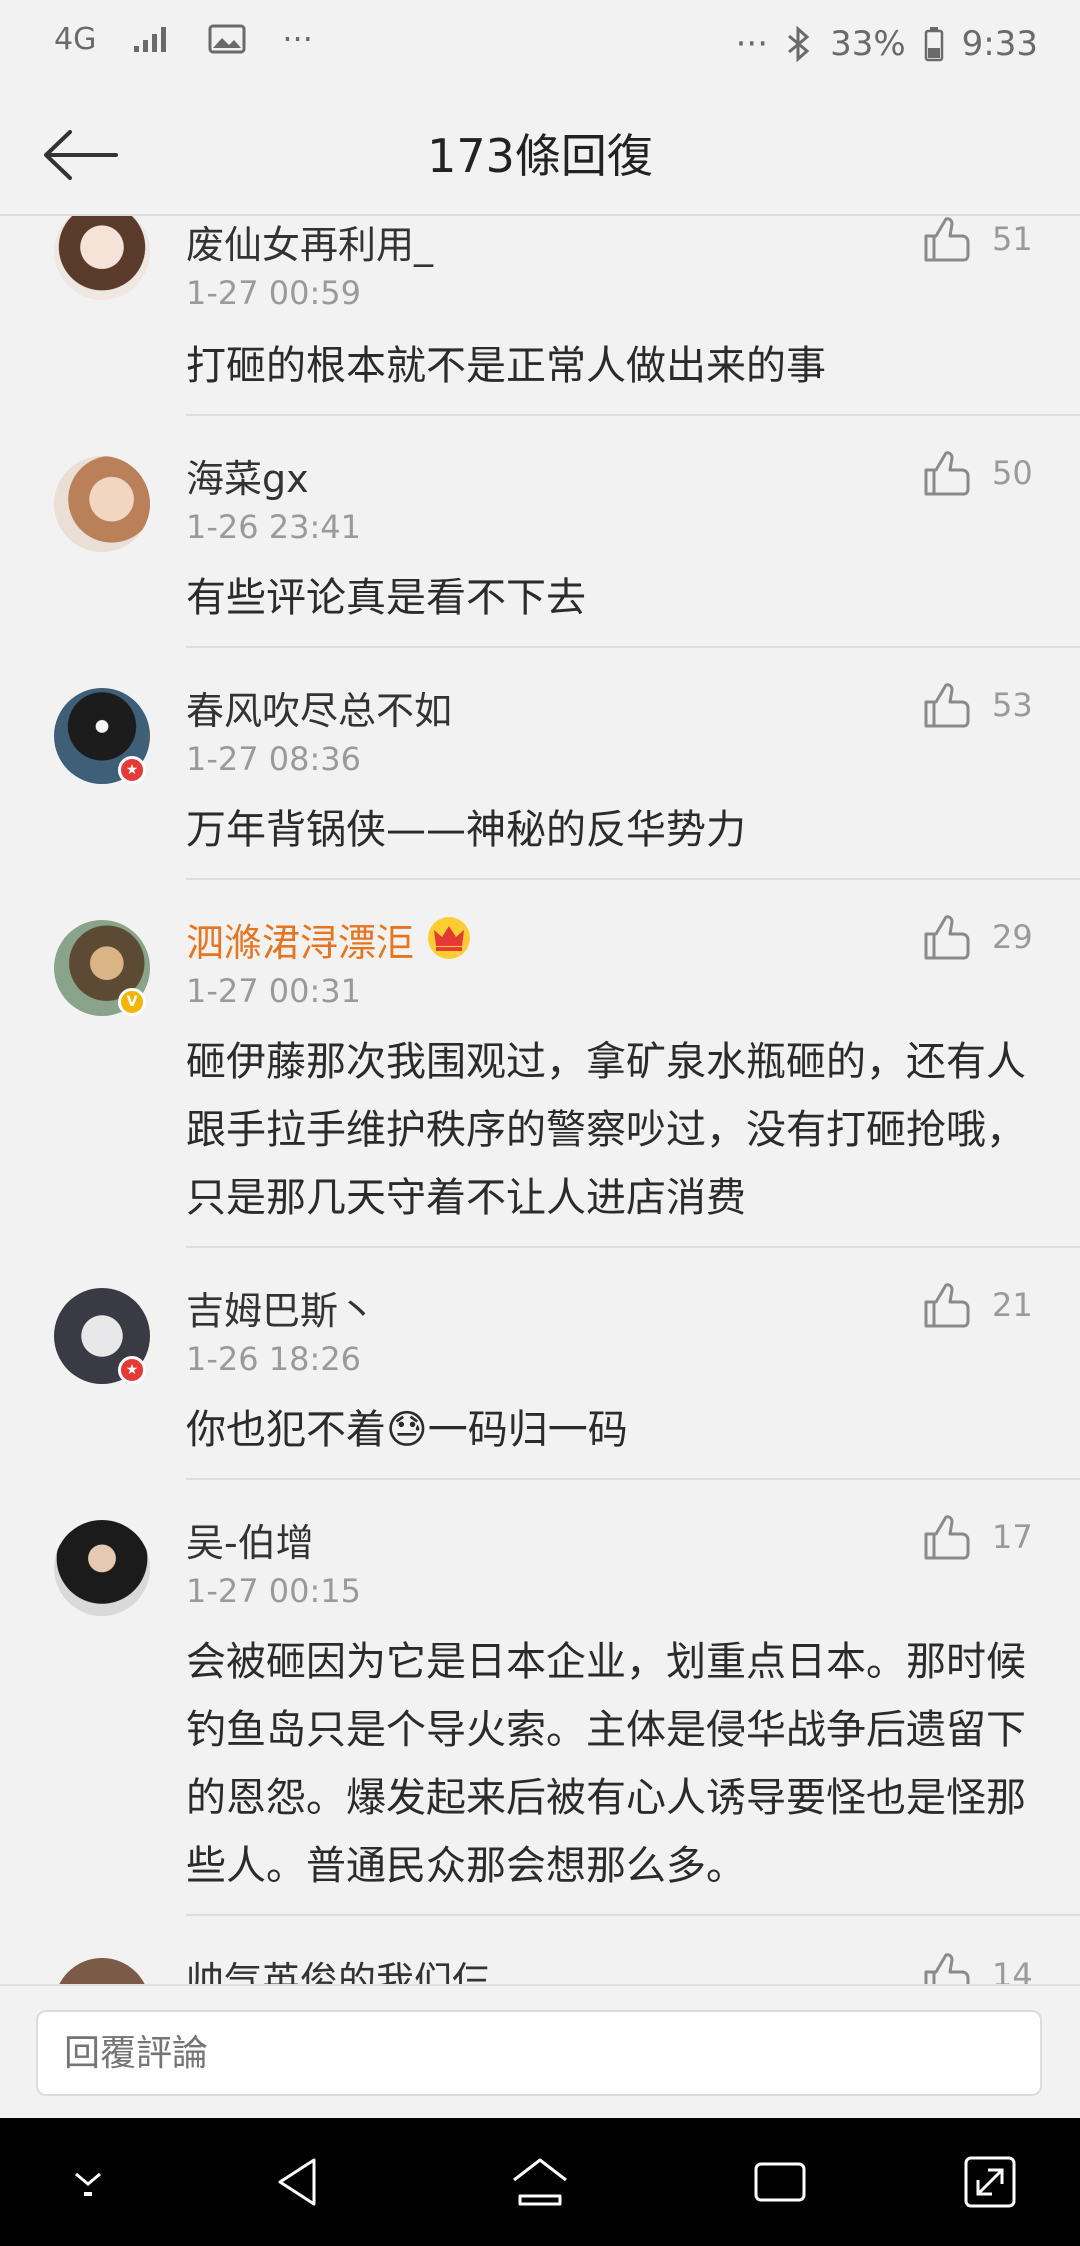 The width and height of the screenshot is (1080, 2246). I want to click on like-count: 17, so click(1012, 1537).